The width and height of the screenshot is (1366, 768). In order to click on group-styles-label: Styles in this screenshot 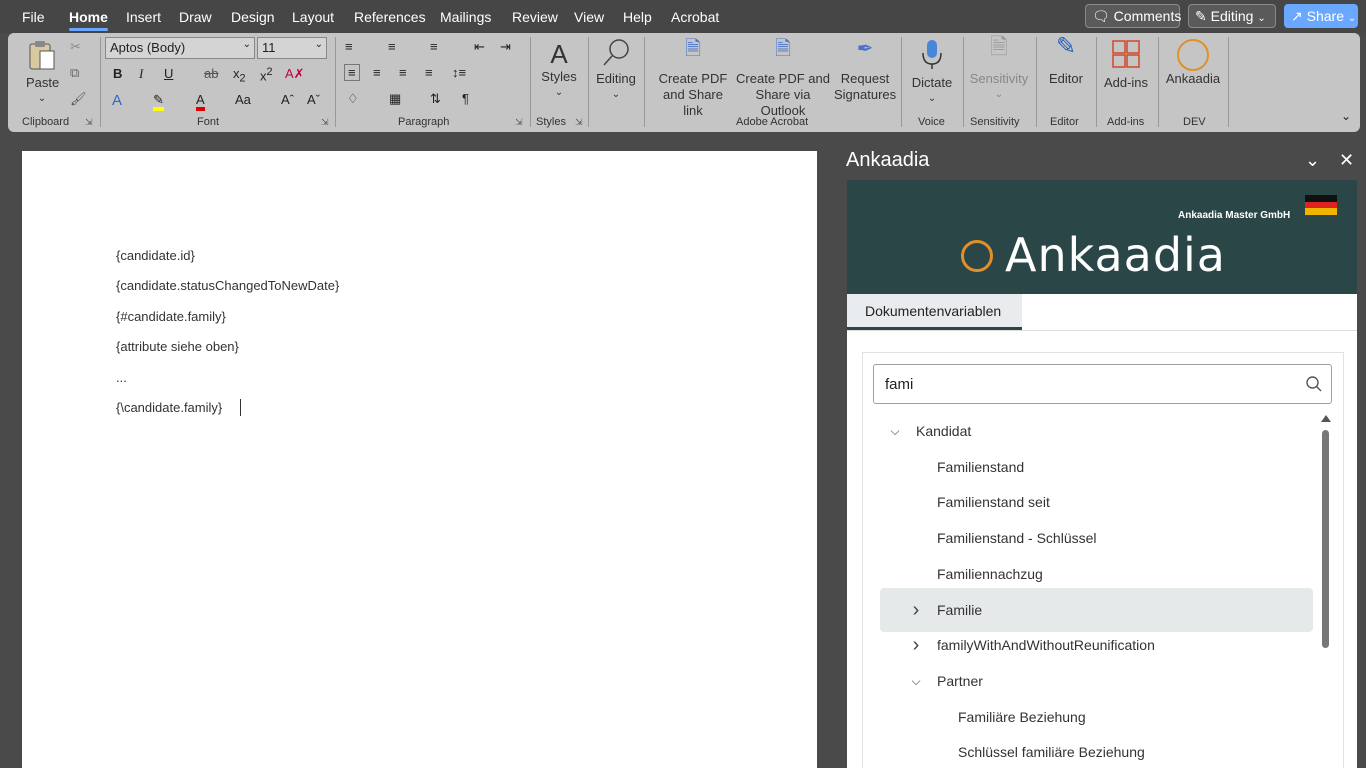, I will do `click(551, 122)`.